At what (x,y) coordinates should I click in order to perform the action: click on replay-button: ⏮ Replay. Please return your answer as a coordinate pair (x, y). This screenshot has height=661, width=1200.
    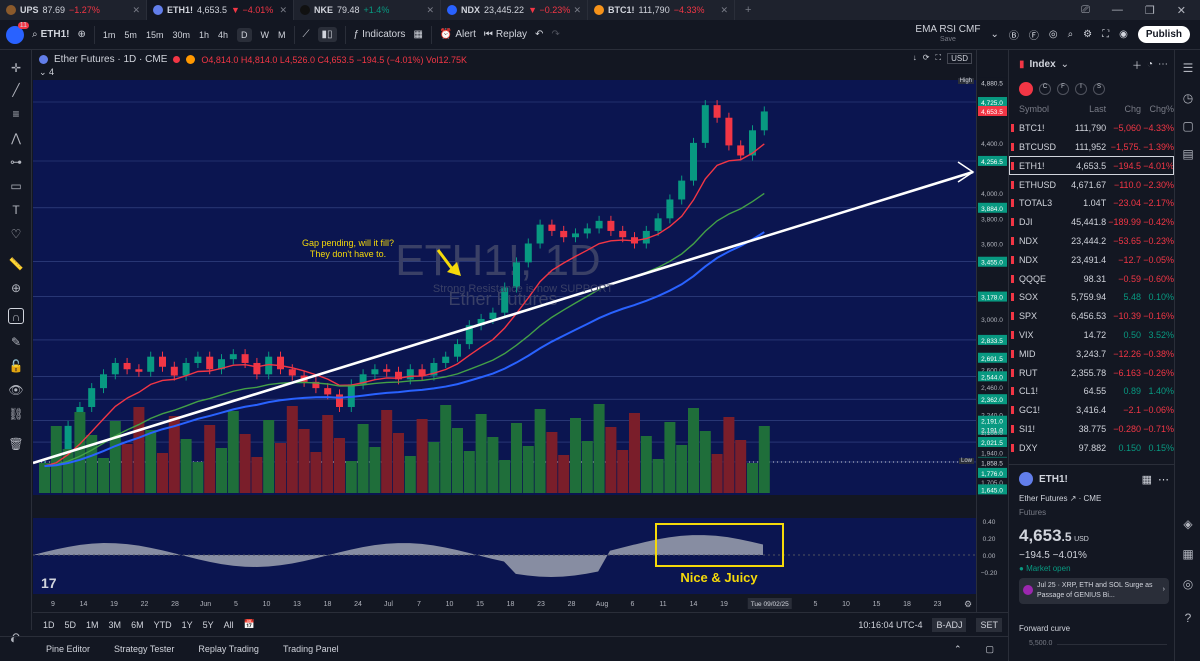
    Looking at the image, I should click on (505, 34).